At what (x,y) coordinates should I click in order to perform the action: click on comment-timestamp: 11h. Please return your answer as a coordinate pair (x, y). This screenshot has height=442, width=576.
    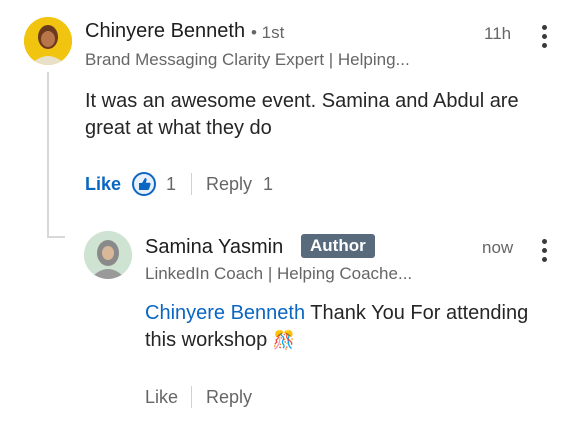
    Looking at the image, I should click on (498, 33).